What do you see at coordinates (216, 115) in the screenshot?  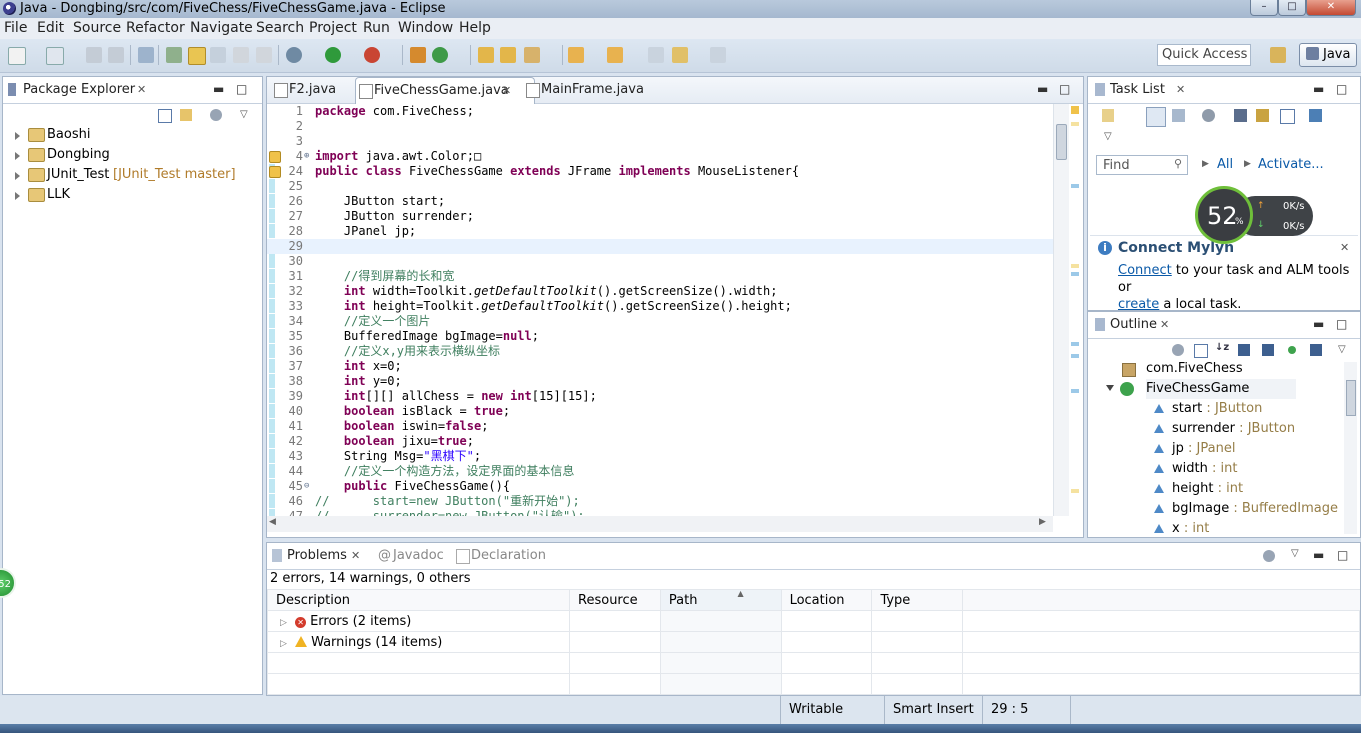 I see `focus-task-icon` at bounding box center [216, 115].